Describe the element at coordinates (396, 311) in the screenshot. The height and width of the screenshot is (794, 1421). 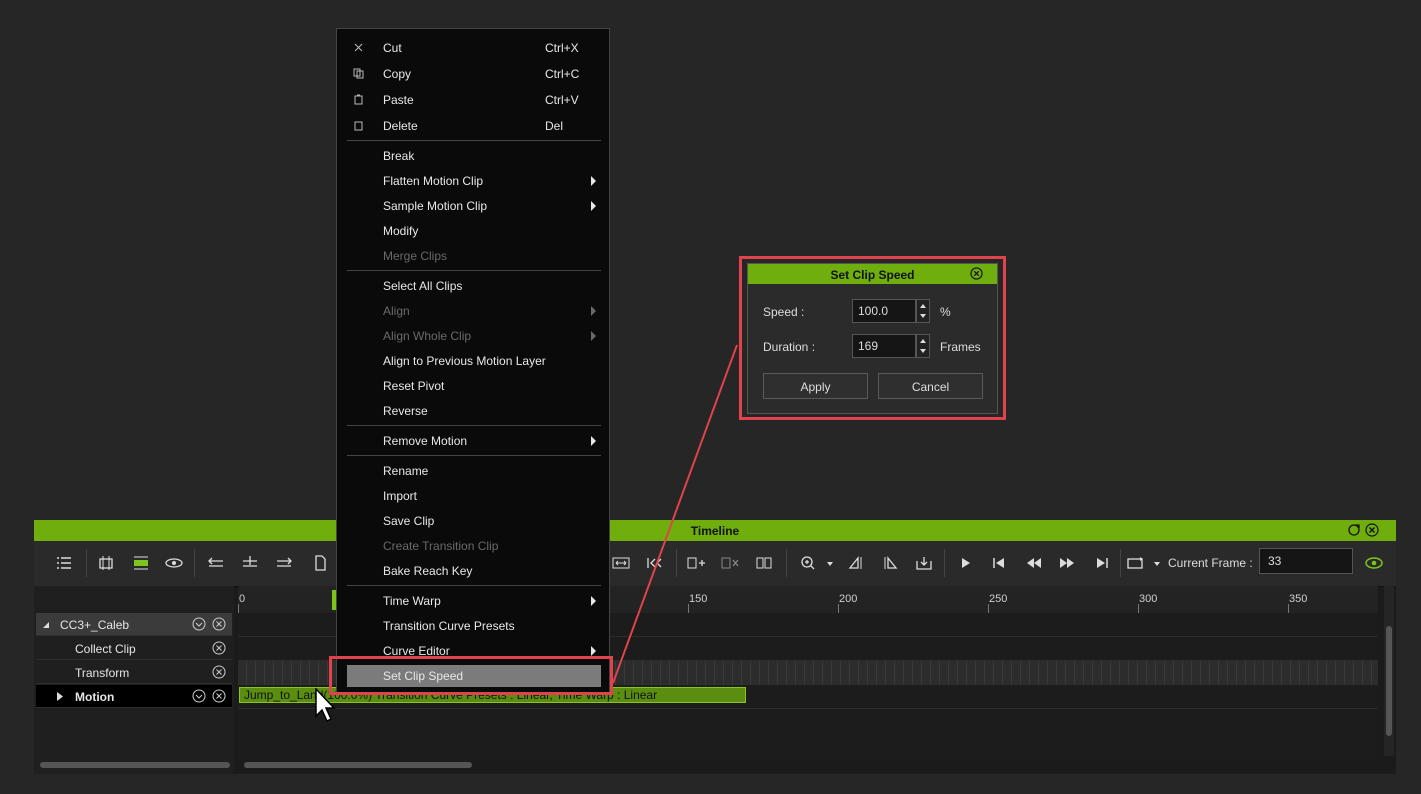
I see `menu-item-label: Align` at that location.